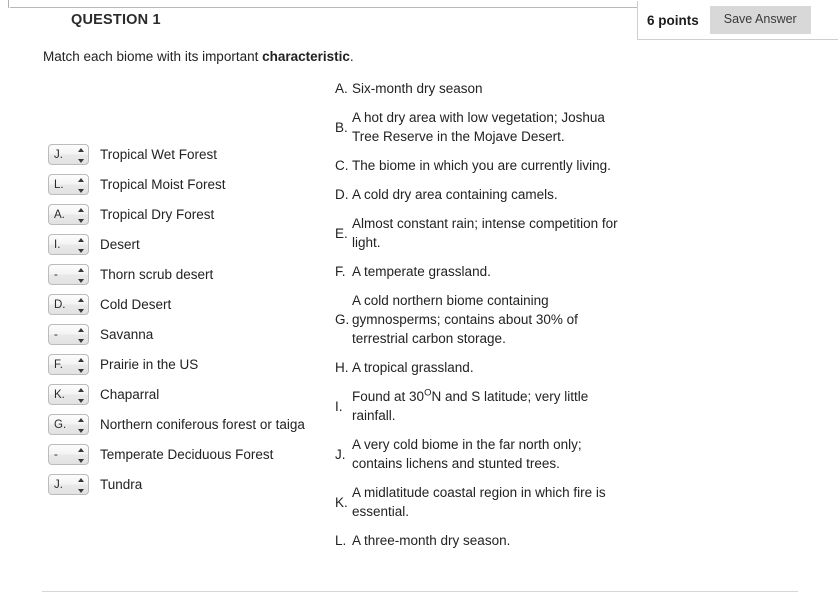 The height and width of the screenshot is (601, 838). Describe the element at coordinates (68, 424) in the screenshot. I see `answer-select-9: G.` at that location.